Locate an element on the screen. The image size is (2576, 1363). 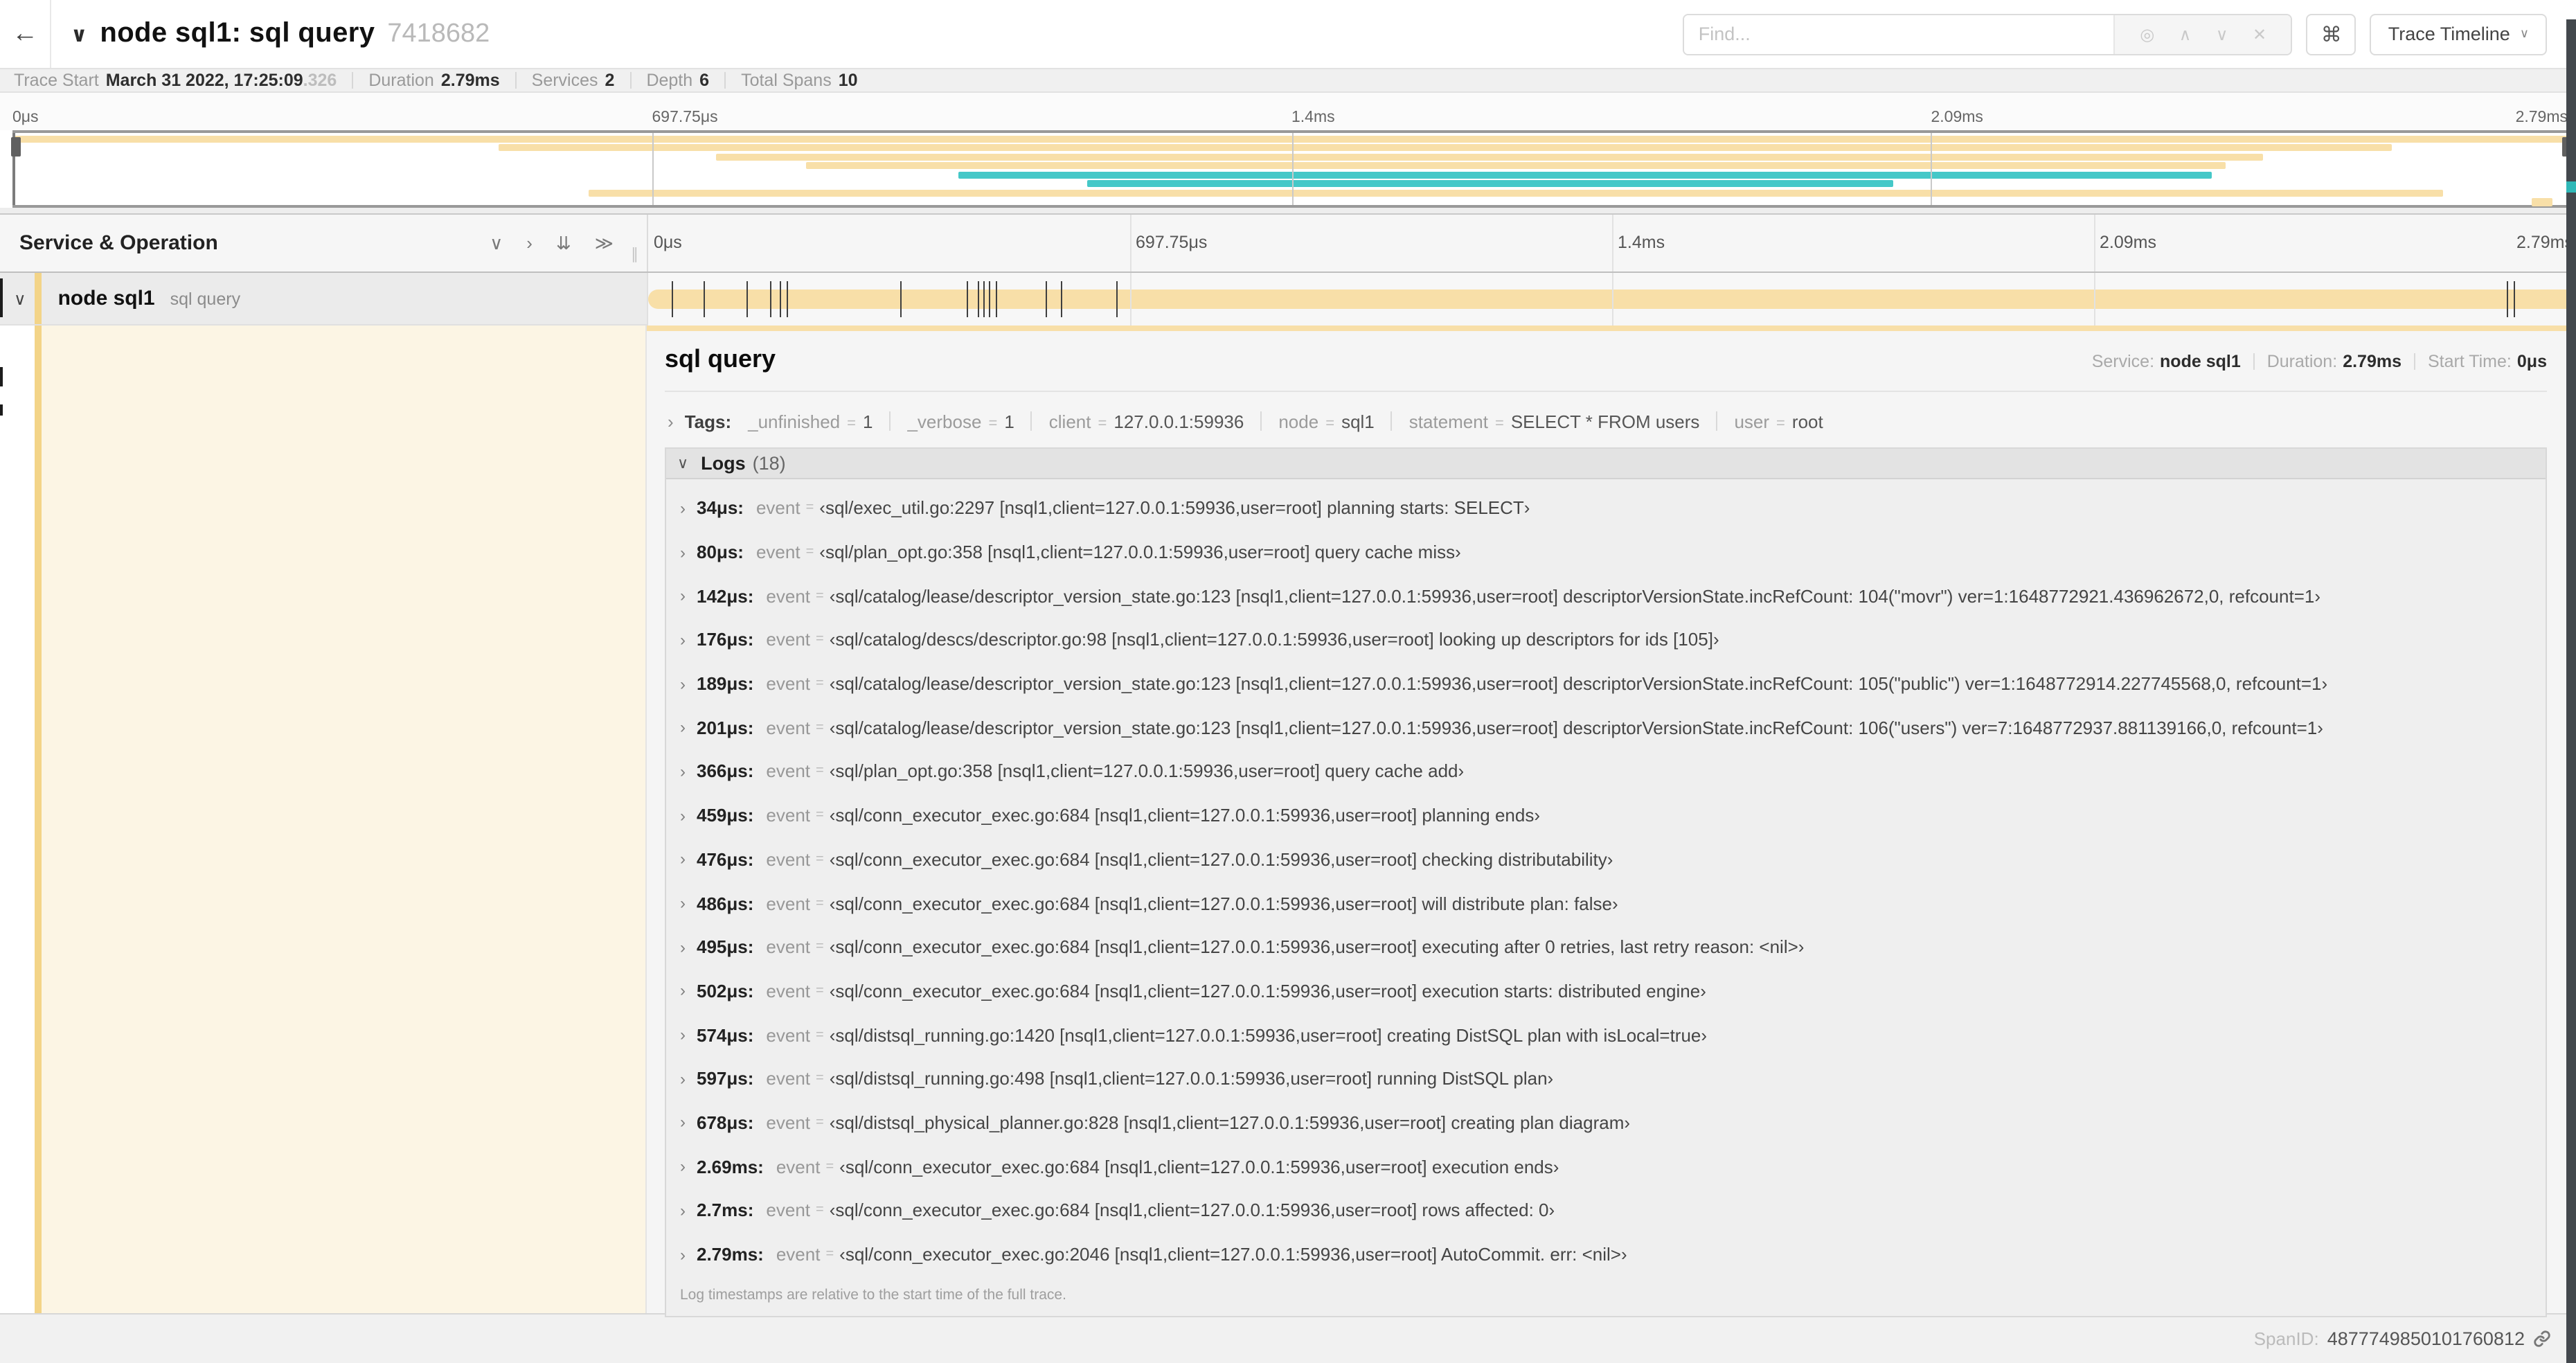
summary-label: Services is located at coordinates (564, 80).